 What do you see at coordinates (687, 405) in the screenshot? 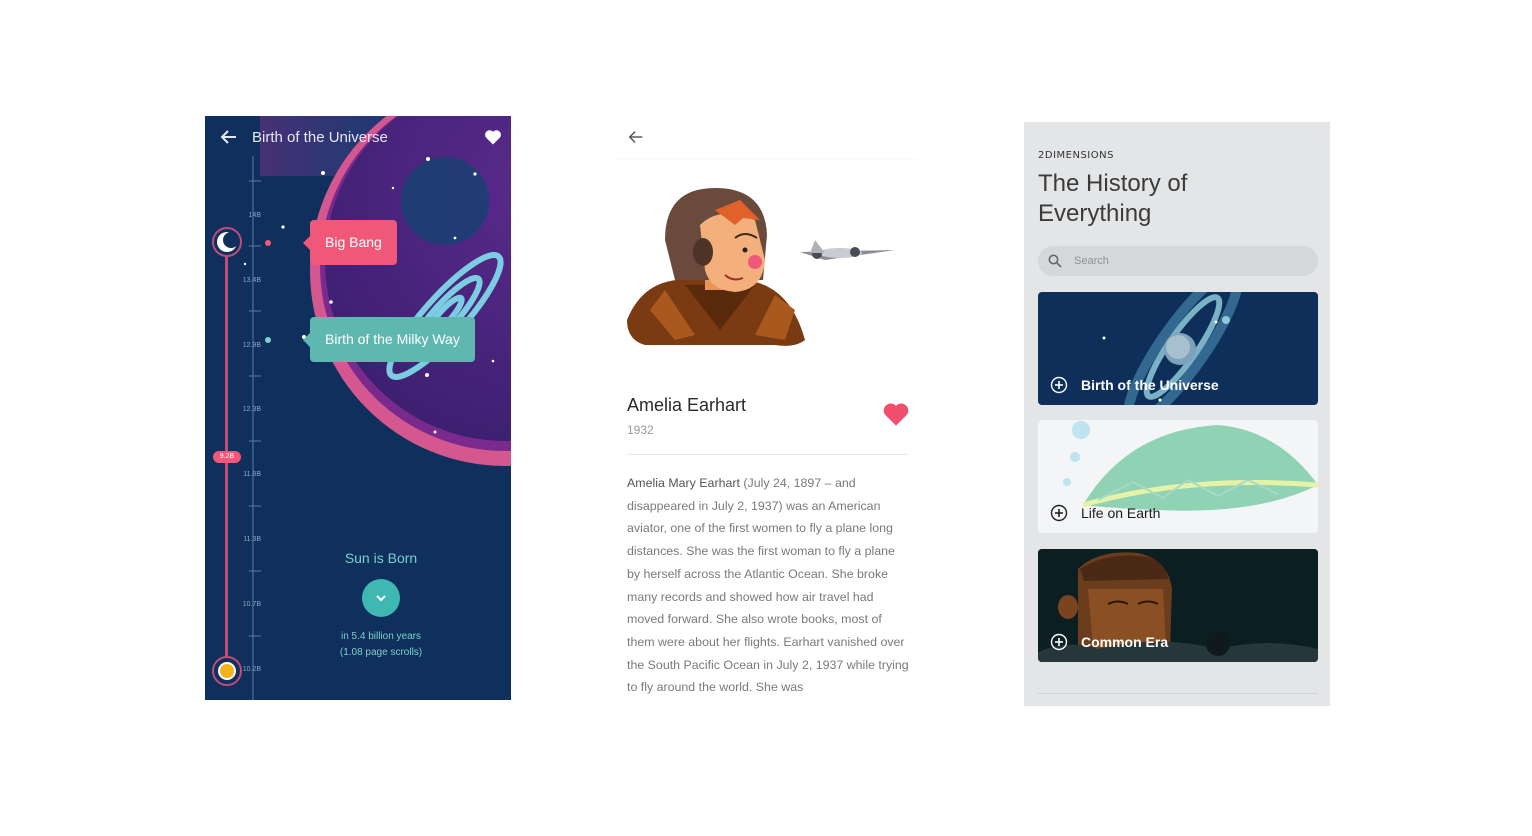
I see `person-name: Amelia Earhart` at bounding box center [687, 405].